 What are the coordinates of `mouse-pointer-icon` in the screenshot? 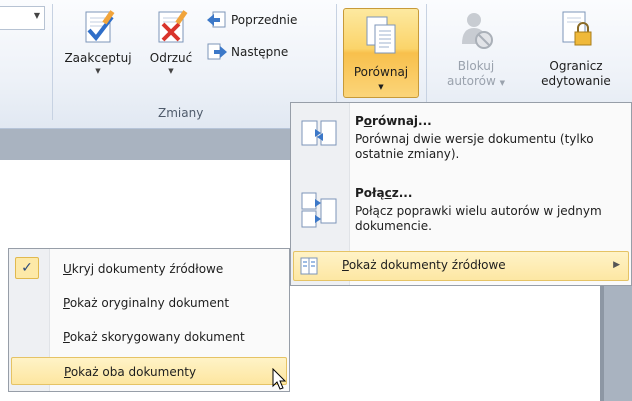 It's located at (279, 379).